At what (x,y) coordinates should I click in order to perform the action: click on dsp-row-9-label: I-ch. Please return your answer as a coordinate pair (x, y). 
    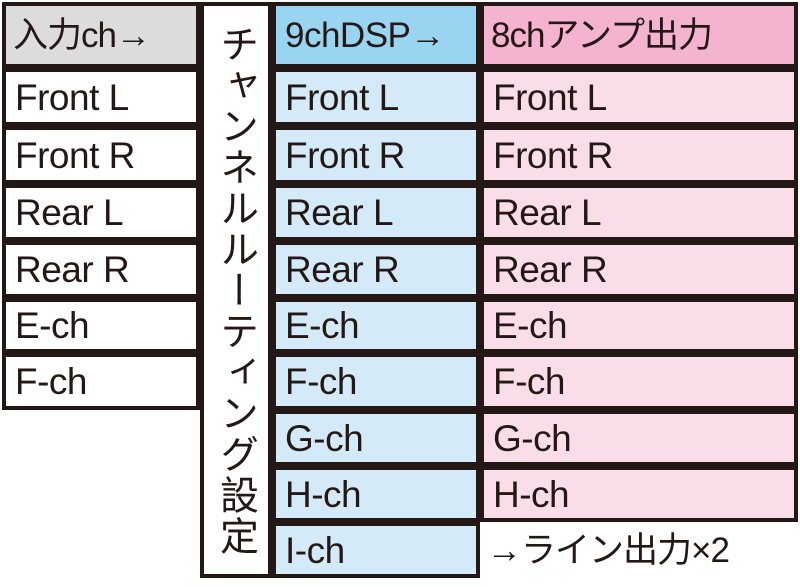
    Looking at the image, I should click on (315, 550).